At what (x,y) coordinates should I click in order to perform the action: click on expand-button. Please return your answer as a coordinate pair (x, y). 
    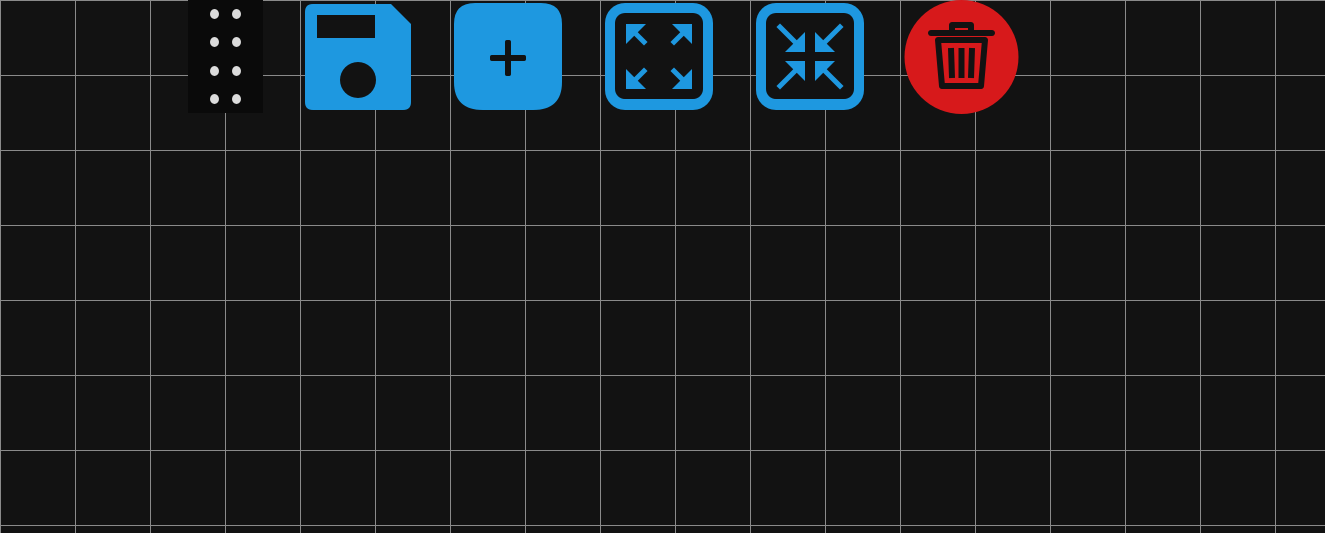
    Looking at the image, I should click on (659, 57).